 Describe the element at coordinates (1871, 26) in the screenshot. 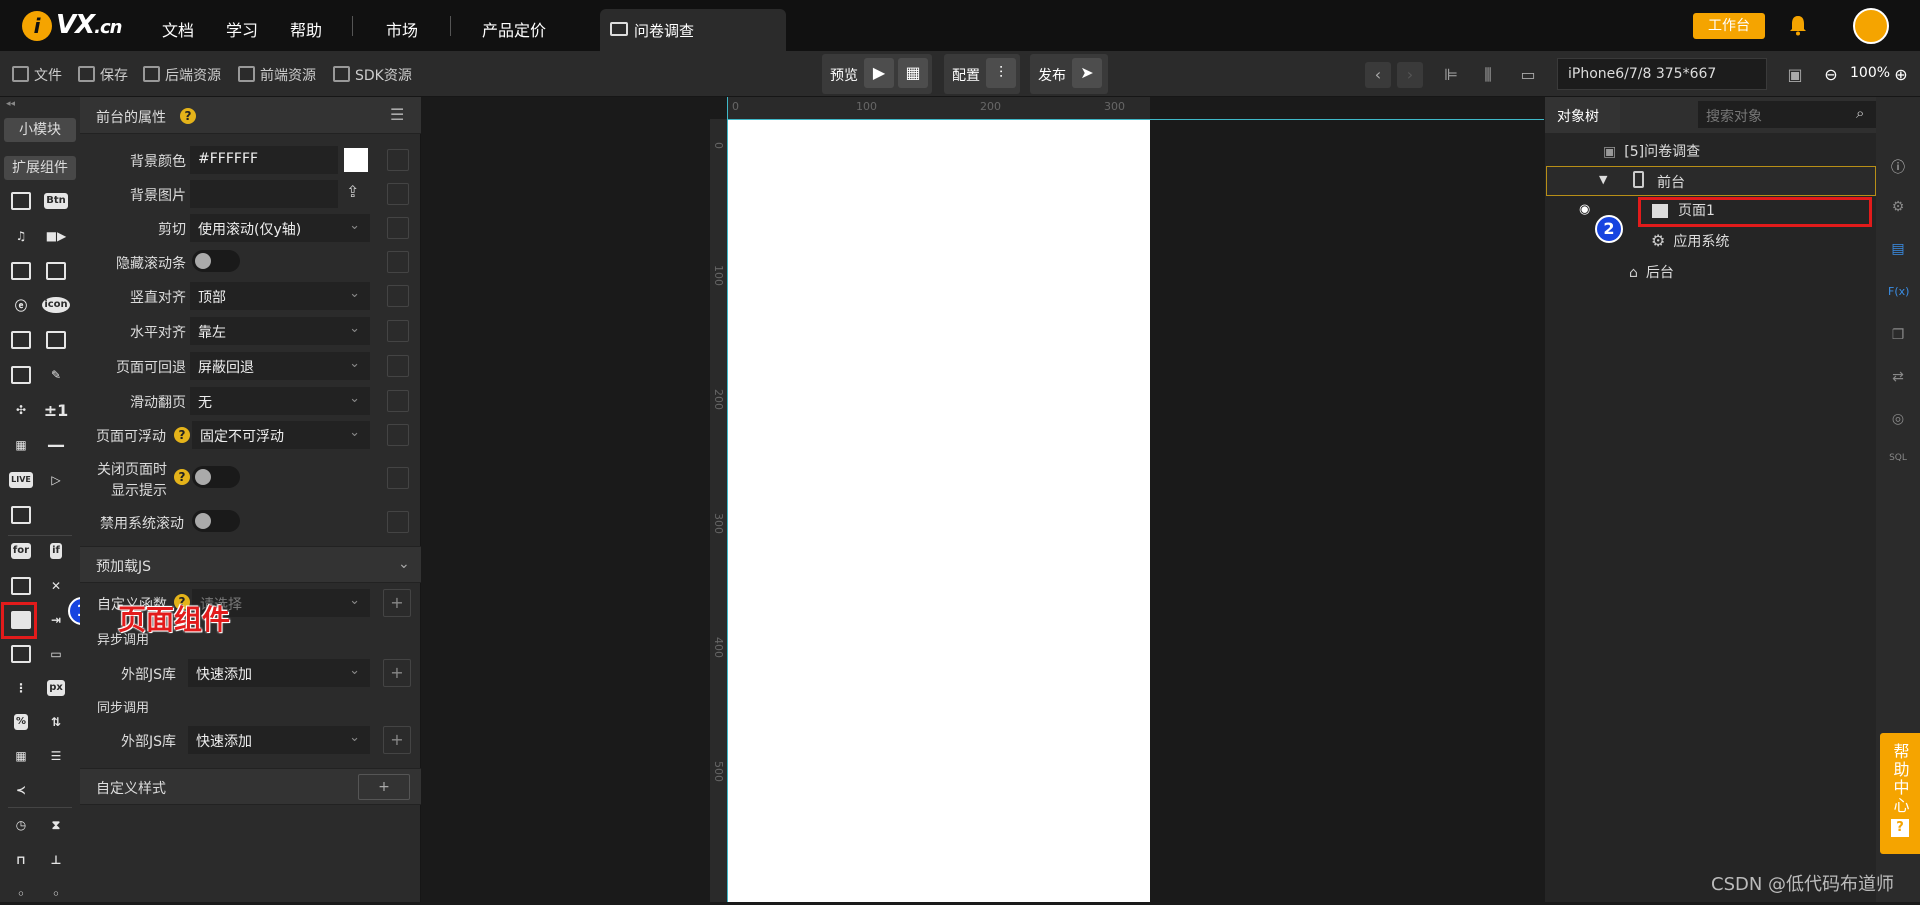

I see `avatar` at that location.